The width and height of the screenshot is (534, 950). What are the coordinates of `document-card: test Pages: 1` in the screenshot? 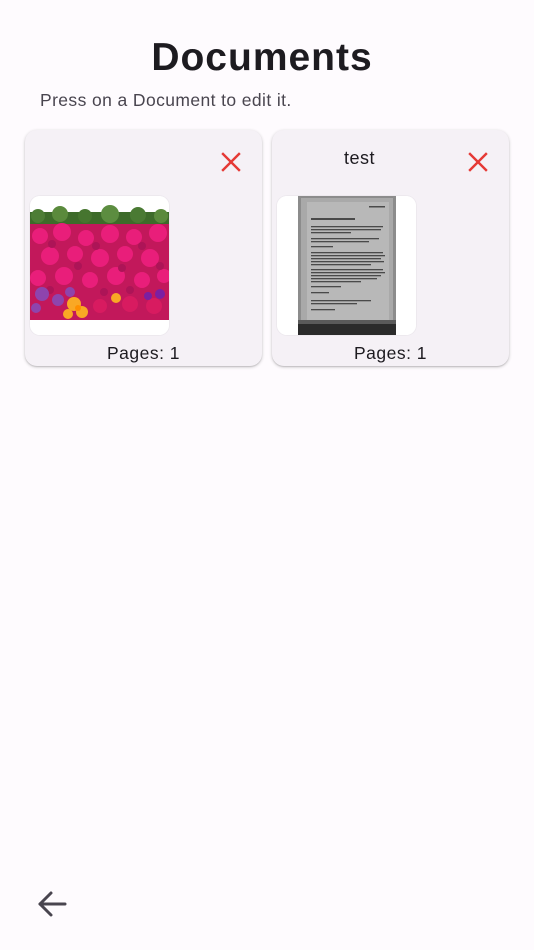 It's located at (390, 248).